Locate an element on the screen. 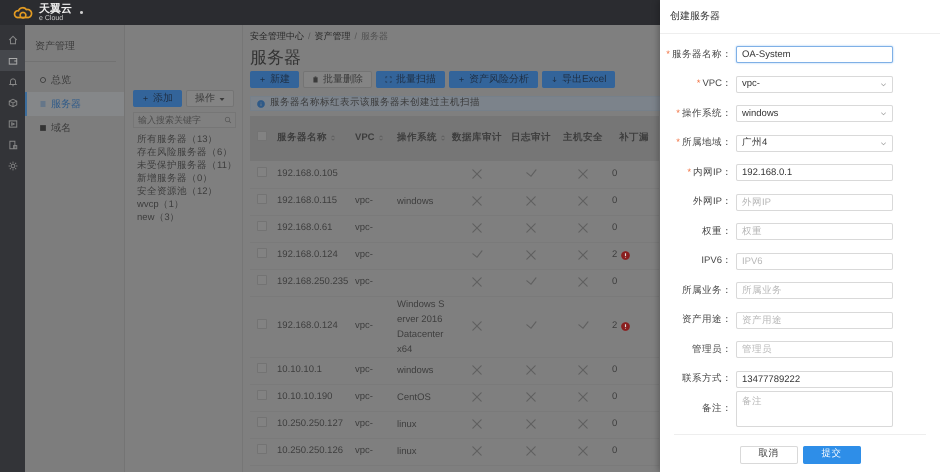  table-cell: 192.168.0.61 is located at coordinates (304, 228).